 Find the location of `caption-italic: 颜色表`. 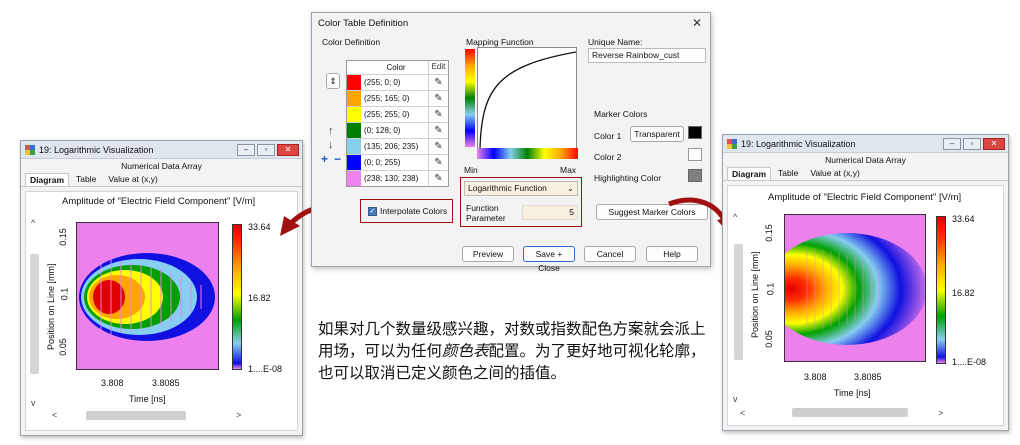

caption-italic: 颜色表 is located at coordinates (465, 351).